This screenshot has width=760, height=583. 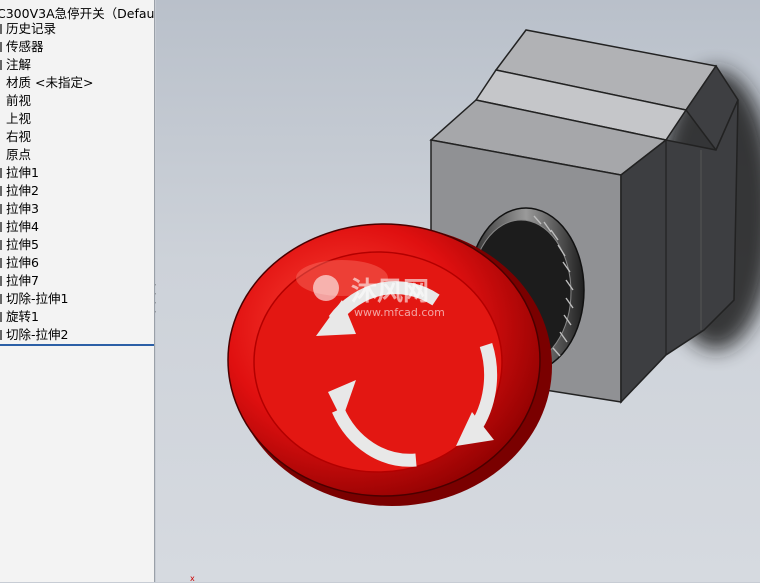 What do you see at coordinates (326, 288) in the screenshot?
I see `mfcad-logo-icon` at bounding box center [326, 288].